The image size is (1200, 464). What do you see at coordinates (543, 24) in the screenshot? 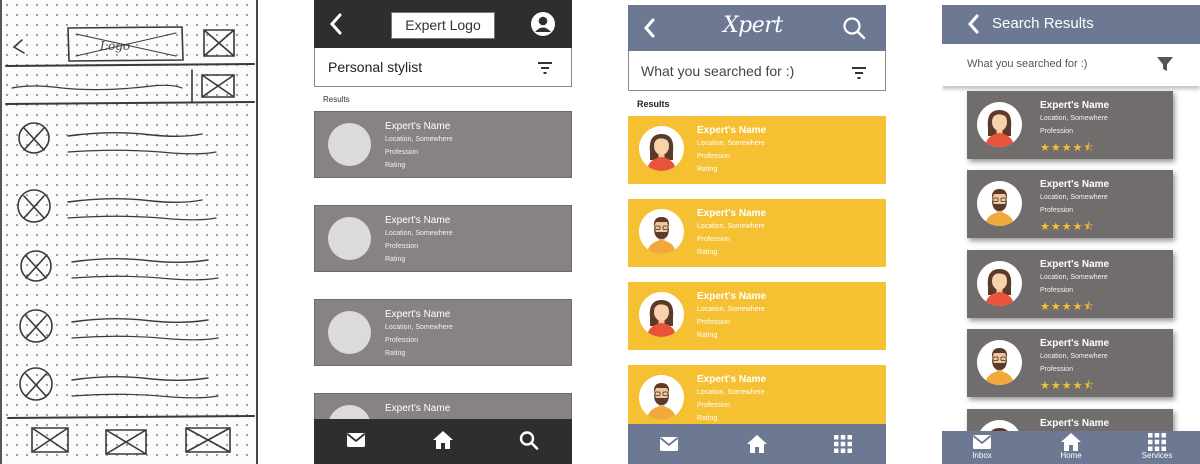
I see `profile-icon` at bounding box center [543, 24].